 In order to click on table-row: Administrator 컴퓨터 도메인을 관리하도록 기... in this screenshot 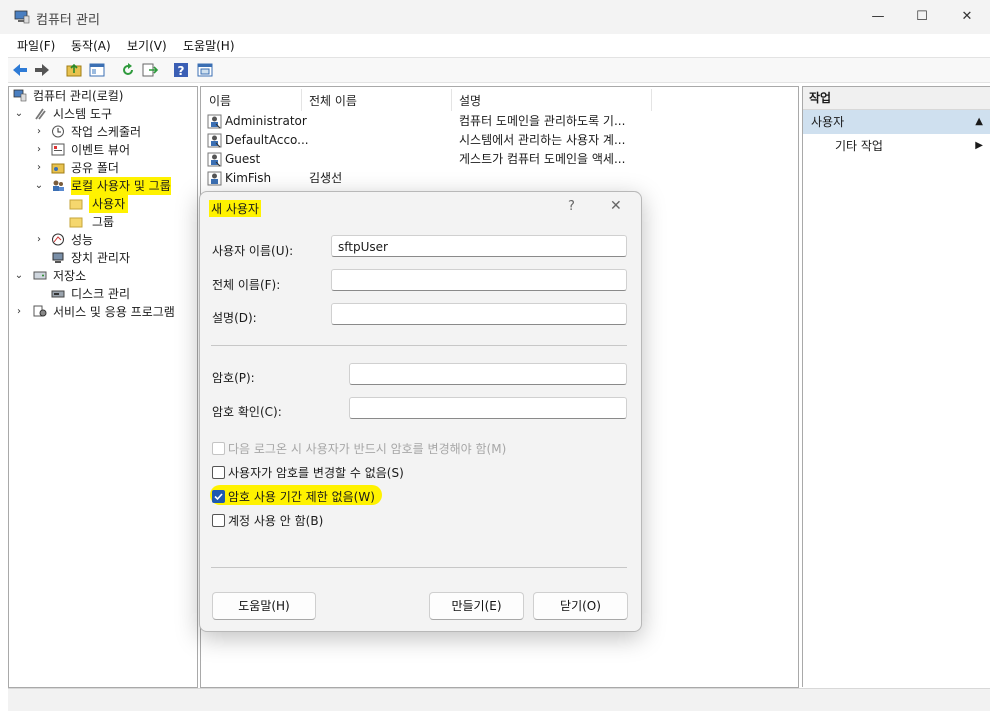, I will do `click(500, 121)`.